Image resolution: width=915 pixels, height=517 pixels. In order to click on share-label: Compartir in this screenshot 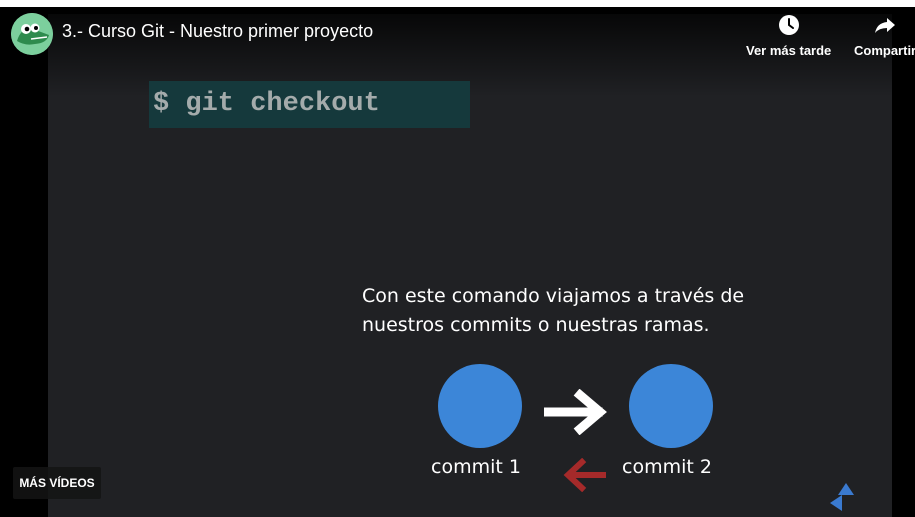, I will do `click(884, 50)`.